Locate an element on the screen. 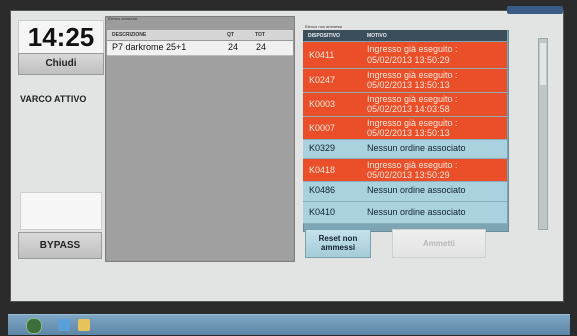 The height and width of the screenshot is (336, 577). admitted-header-tot: TOT is located at coordinates (260, 35).